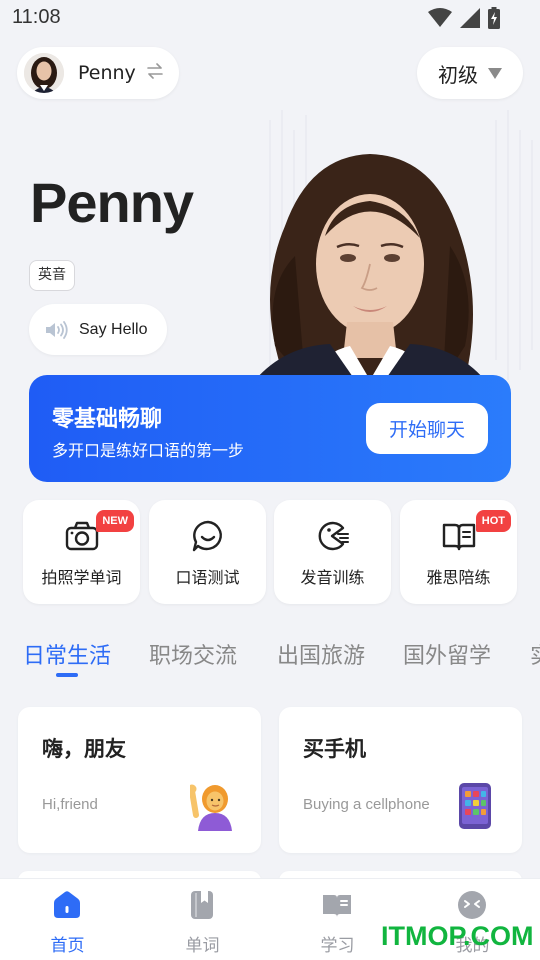 Image resolution: width=540 pixels, height=960 pixels. I want to click on scene-subtitle: Buying a cellphone, so click(366, 804).